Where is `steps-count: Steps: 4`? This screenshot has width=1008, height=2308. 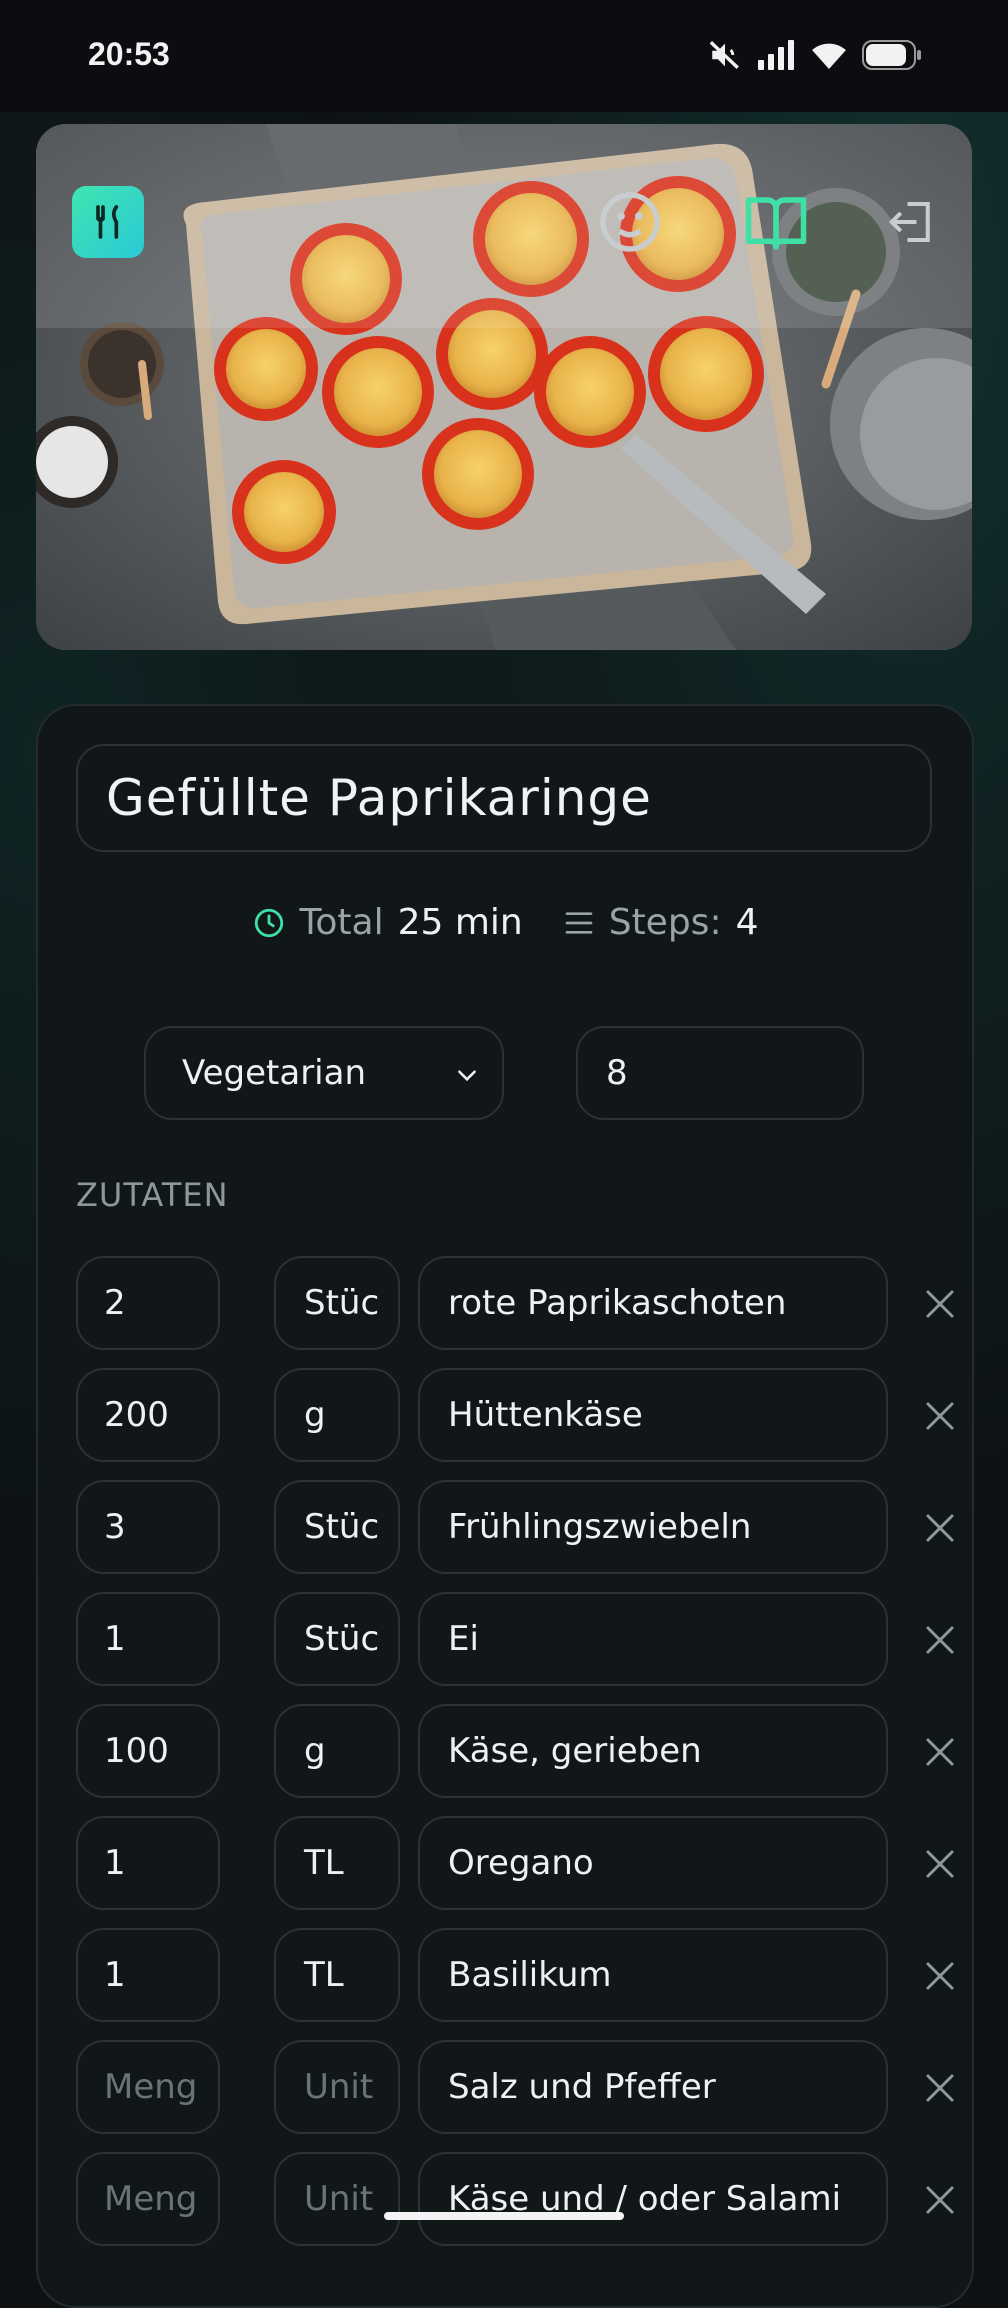
steps-count: Steps: 4 is located at coordinates (661, 922).